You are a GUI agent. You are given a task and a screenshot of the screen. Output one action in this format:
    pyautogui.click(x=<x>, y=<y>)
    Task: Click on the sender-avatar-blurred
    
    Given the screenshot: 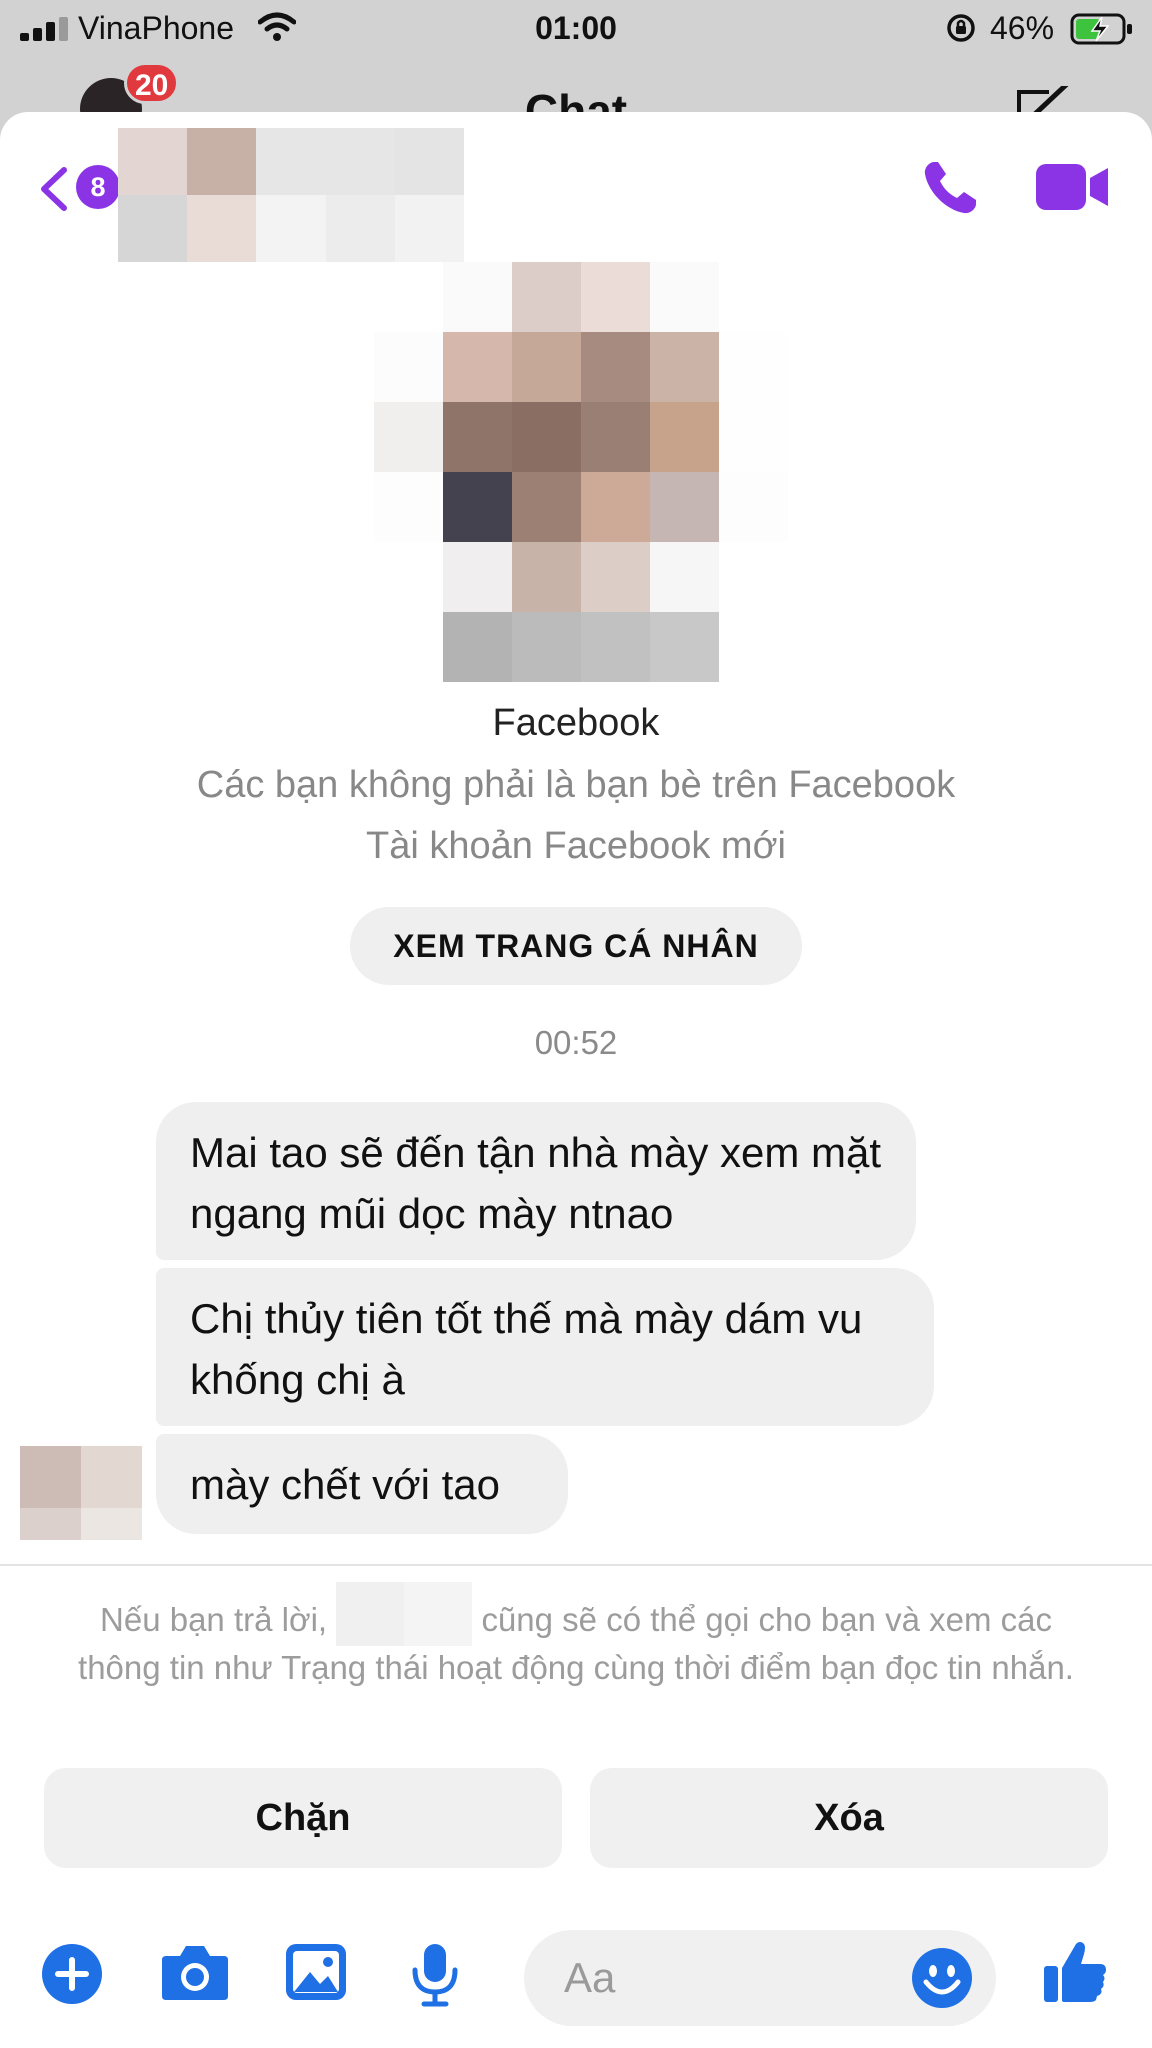 What is the action you would take?
    pyautogui.click(x=81, y=1493)
    